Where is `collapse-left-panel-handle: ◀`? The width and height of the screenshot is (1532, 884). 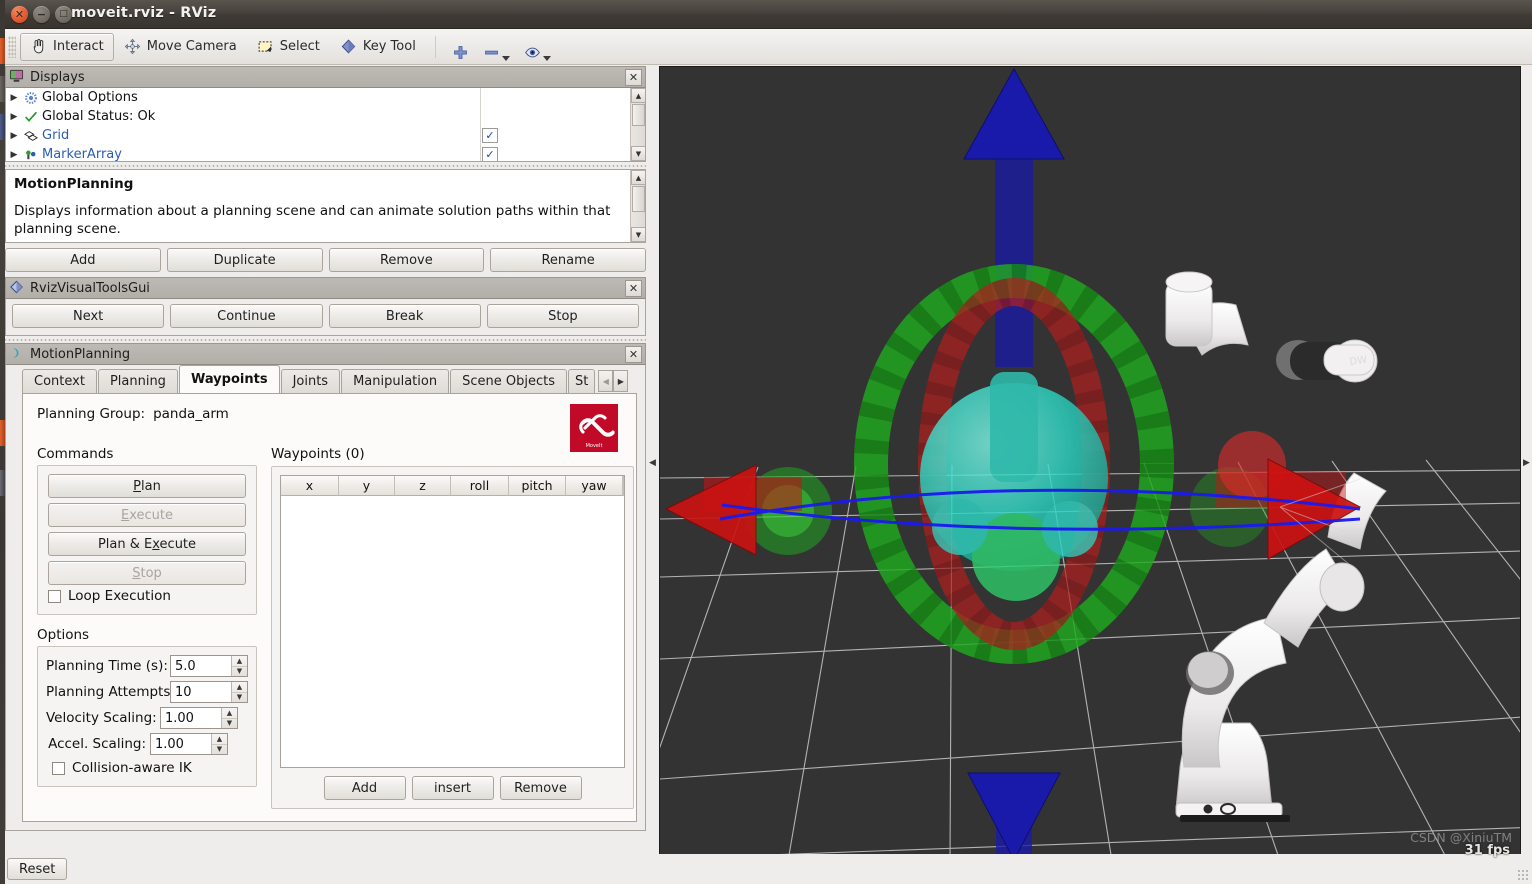
collapse-left-panel-handle: ◀ is located at coordinates (652, 463).